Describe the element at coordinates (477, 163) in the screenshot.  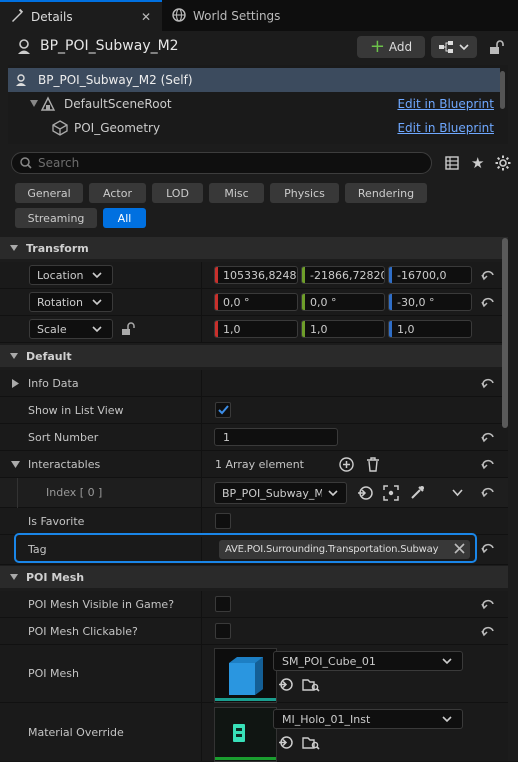
I see `favorites-star-icon: ★` at that location.